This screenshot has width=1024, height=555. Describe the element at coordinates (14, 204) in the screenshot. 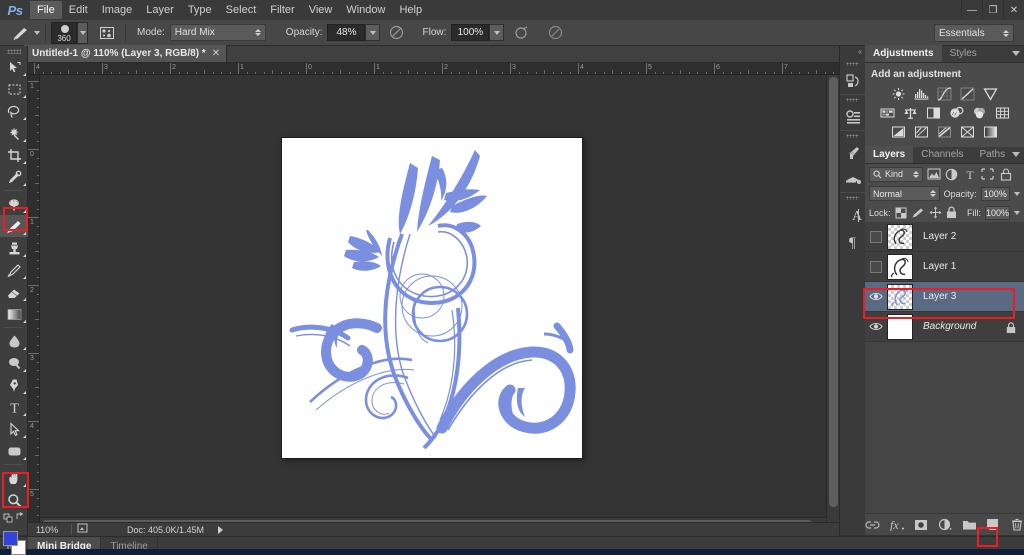

I see `spot-healing-brush-tool` at that location.